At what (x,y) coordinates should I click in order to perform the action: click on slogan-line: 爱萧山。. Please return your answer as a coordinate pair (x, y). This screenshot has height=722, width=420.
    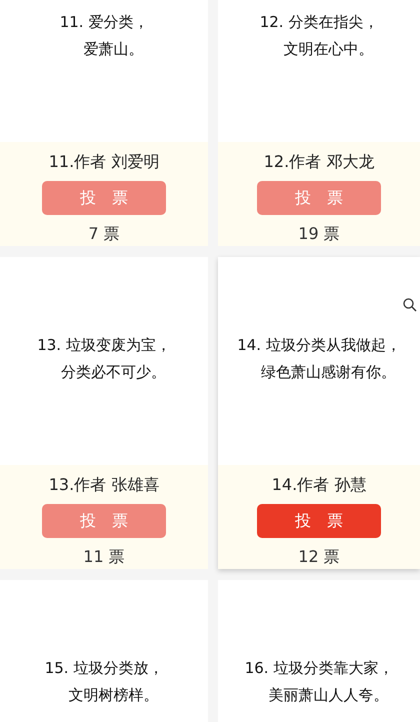
    Looking at the image, I should click on (113, 49).